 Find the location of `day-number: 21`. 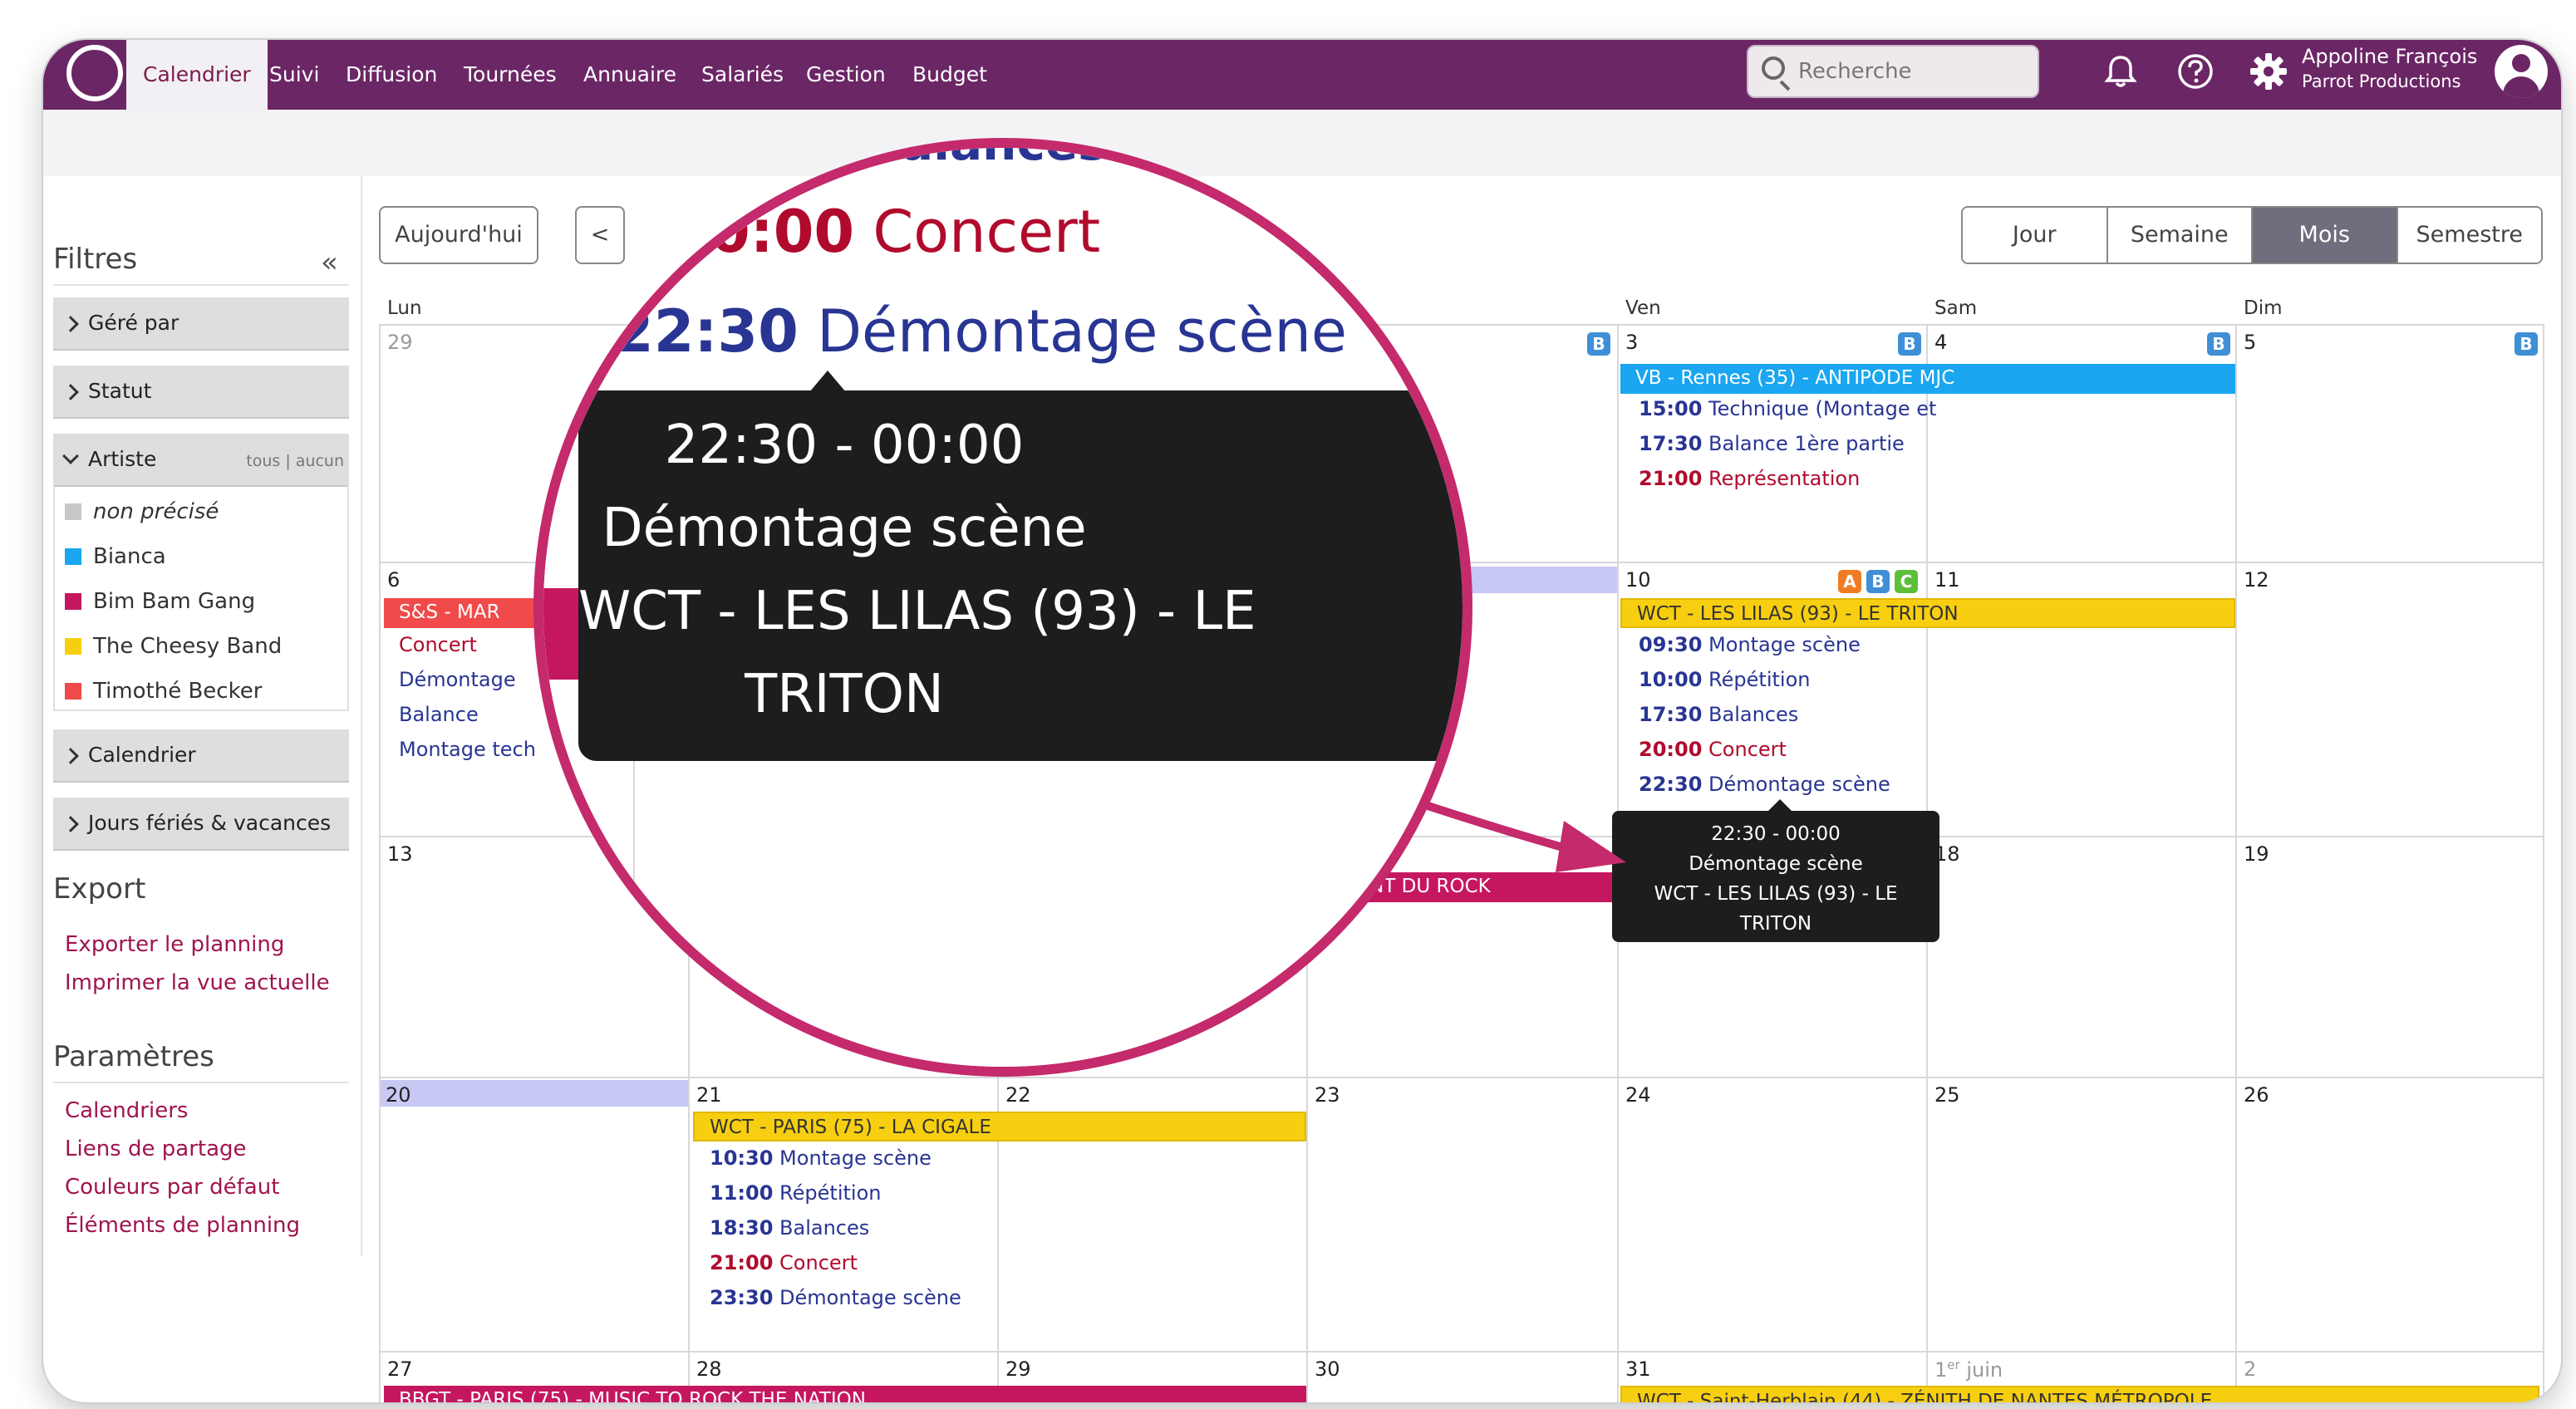

day-number: 21 is located at coordinates (709, 1095).